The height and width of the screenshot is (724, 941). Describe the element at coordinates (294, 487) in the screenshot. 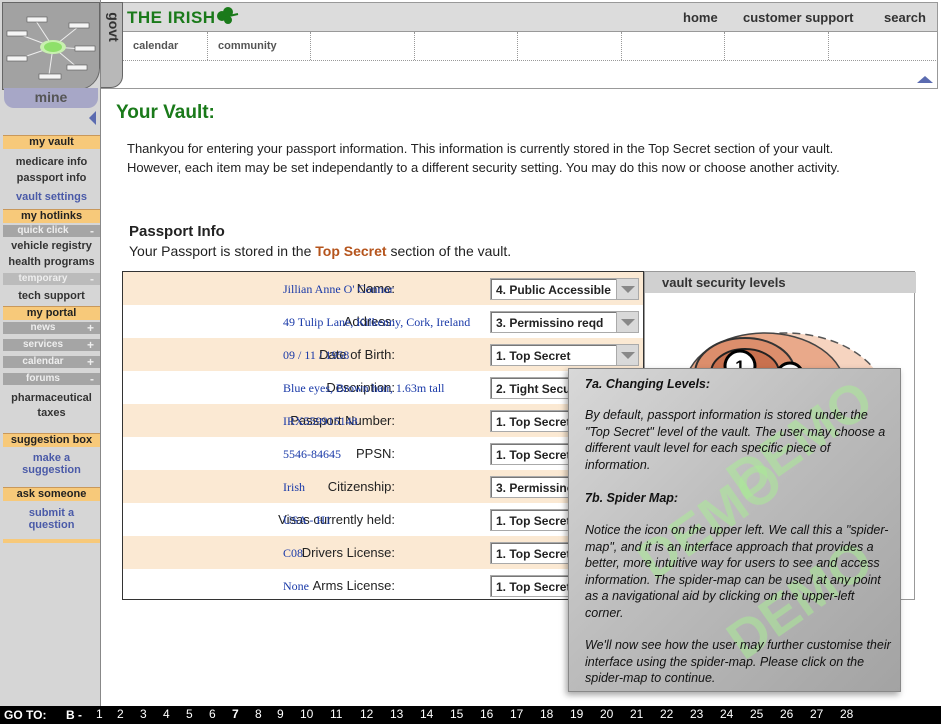

I see `row-value: Irish` at that location.